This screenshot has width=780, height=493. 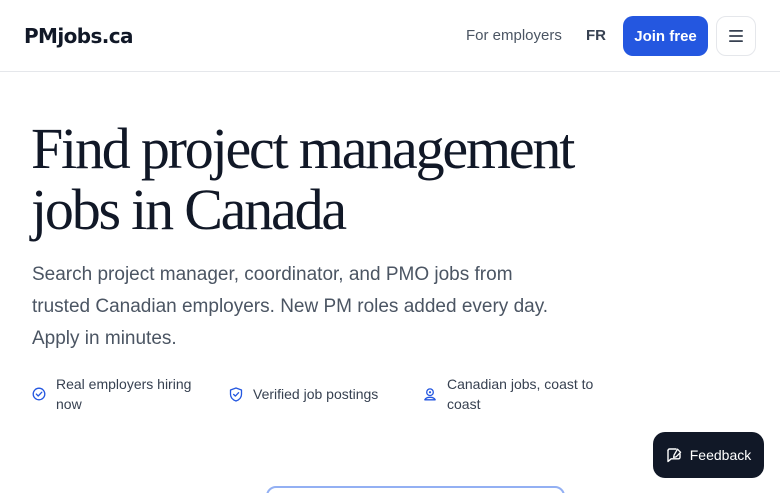 I want to click on hamburger-menu-icon, so click(x=736, y=36).